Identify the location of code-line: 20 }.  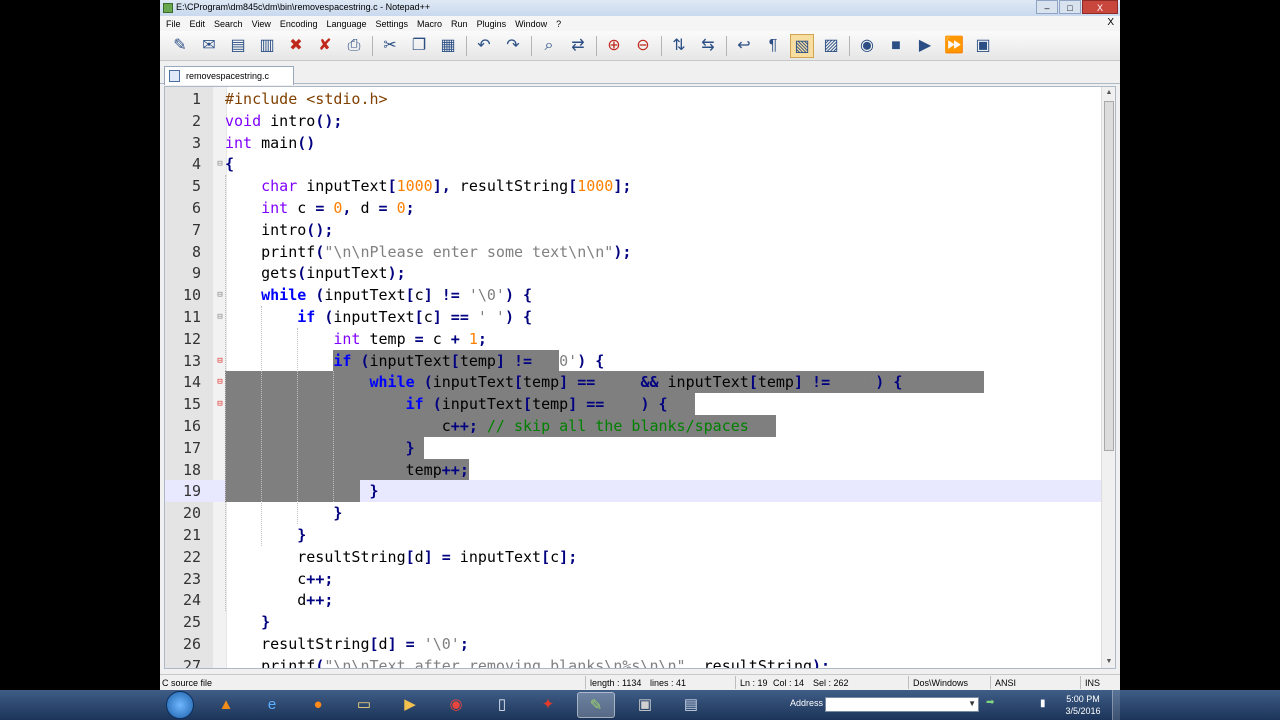
(634, 513).